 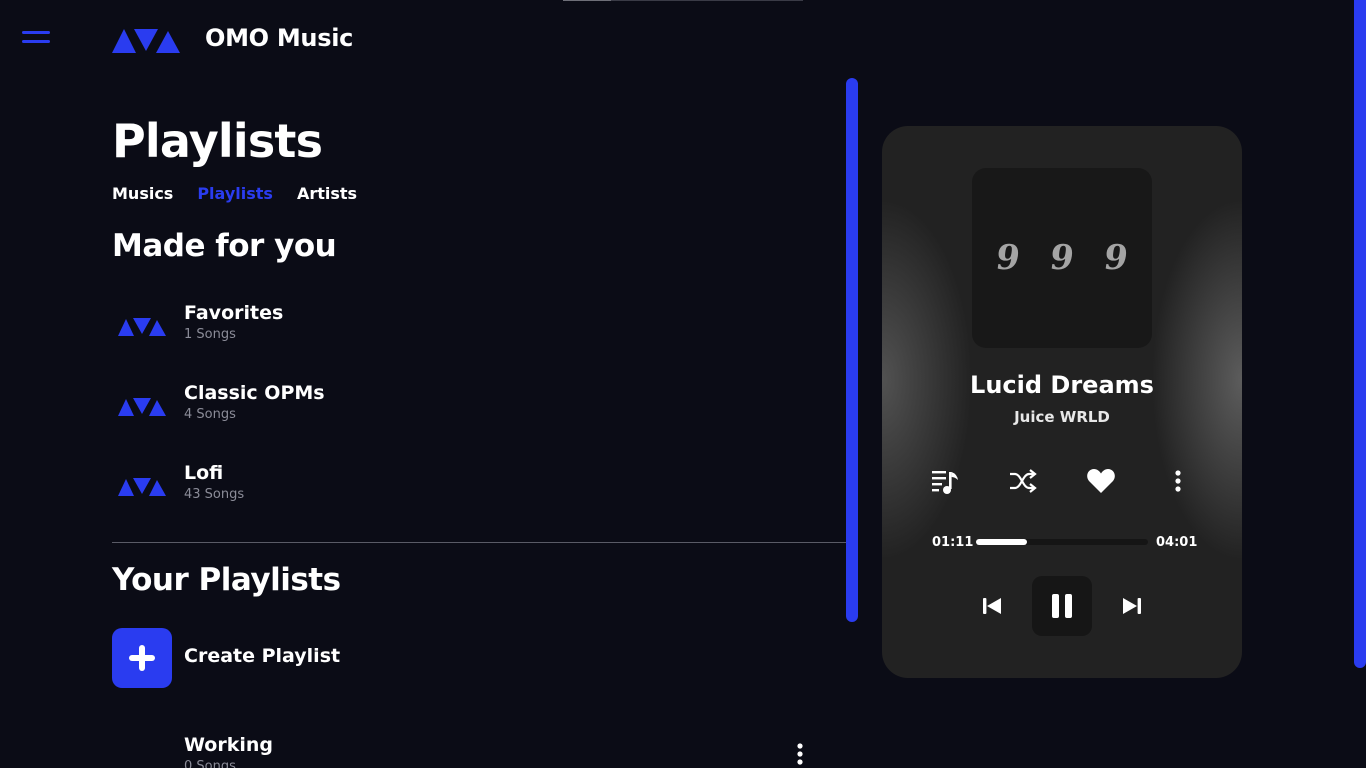 I want to click on playlist-item-working: Working 0 Songs, so click(x=462, y=750).